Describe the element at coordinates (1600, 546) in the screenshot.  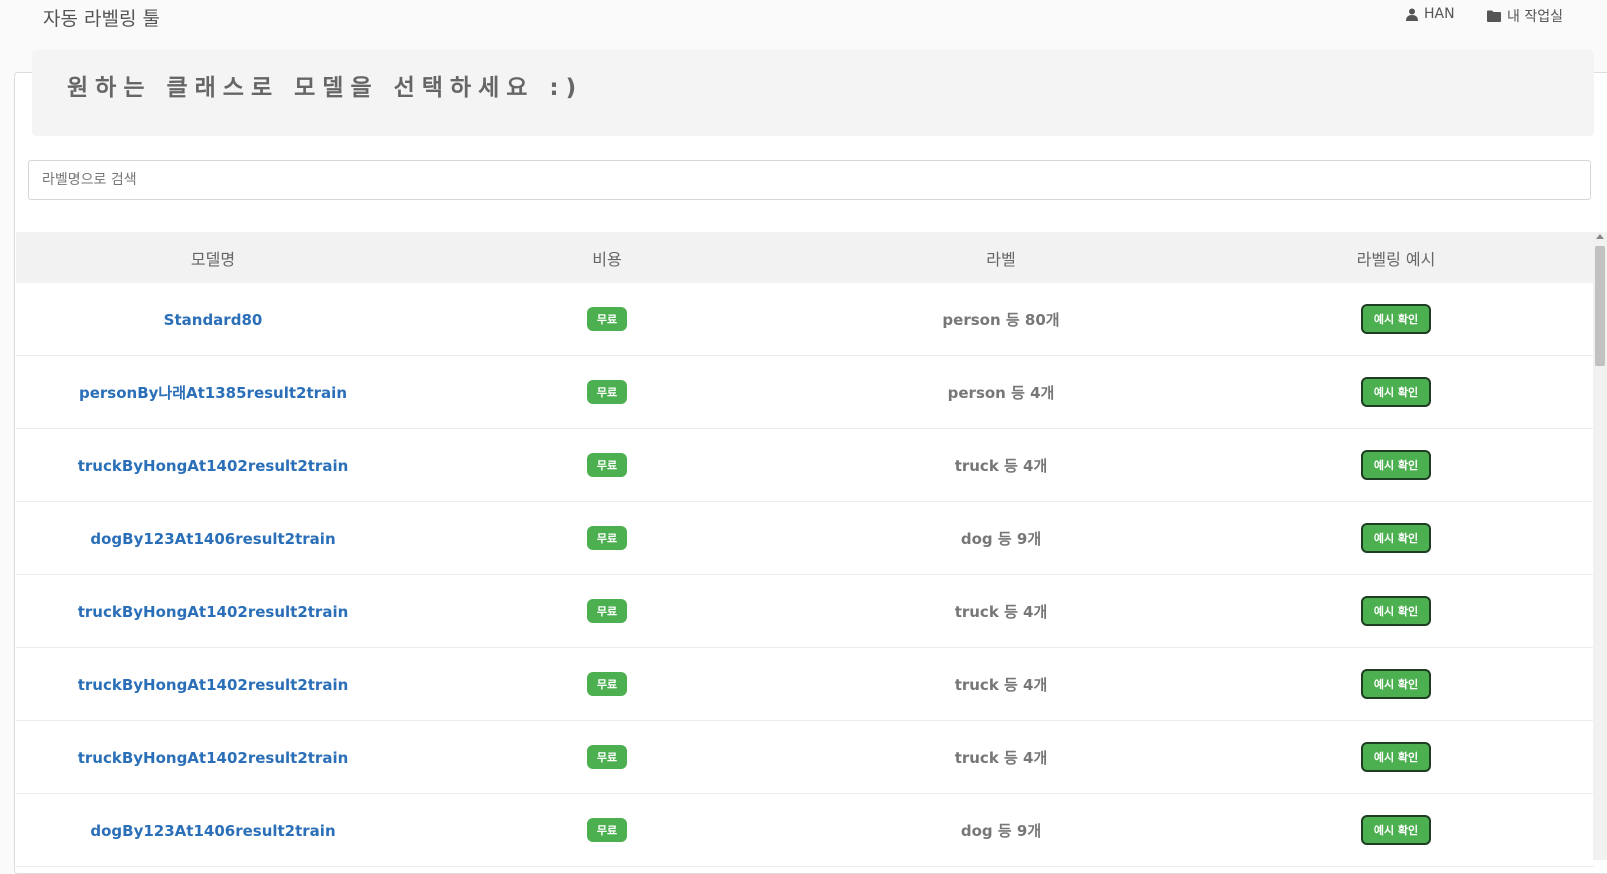
I see `table-scrollbar` at that location.